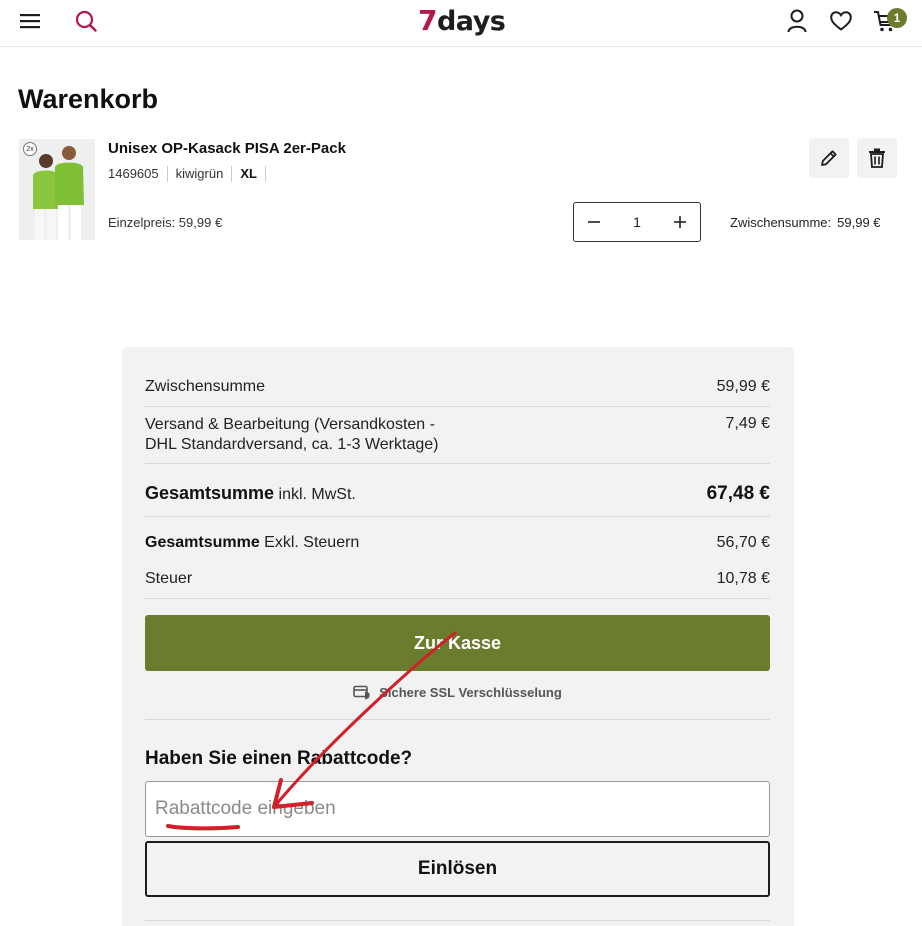  I want to click on heart-icon, so click(841, 21).